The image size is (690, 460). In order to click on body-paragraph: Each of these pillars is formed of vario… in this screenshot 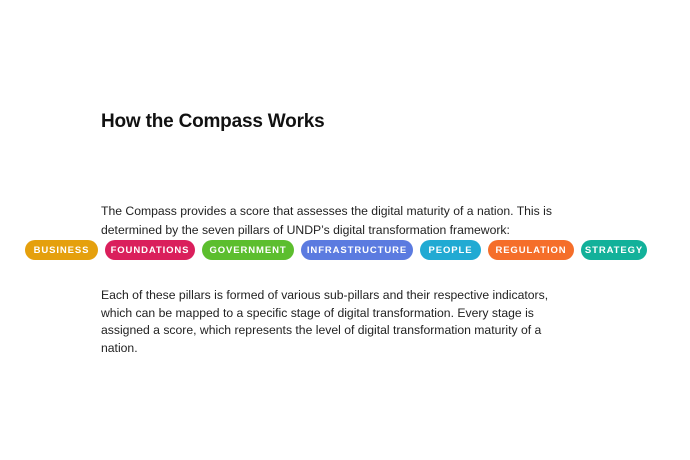, I will do `click(325, 321)`.